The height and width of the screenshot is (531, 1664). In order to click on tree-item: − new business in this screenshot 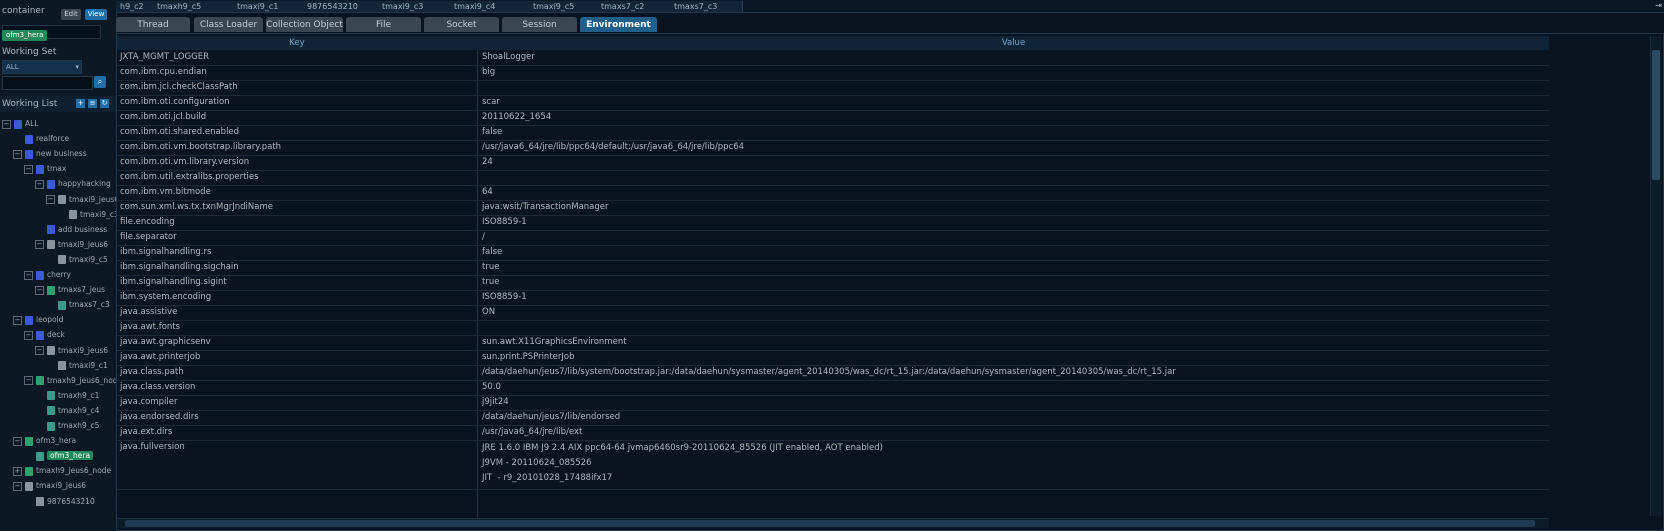, I will do `click(50, 154)`.